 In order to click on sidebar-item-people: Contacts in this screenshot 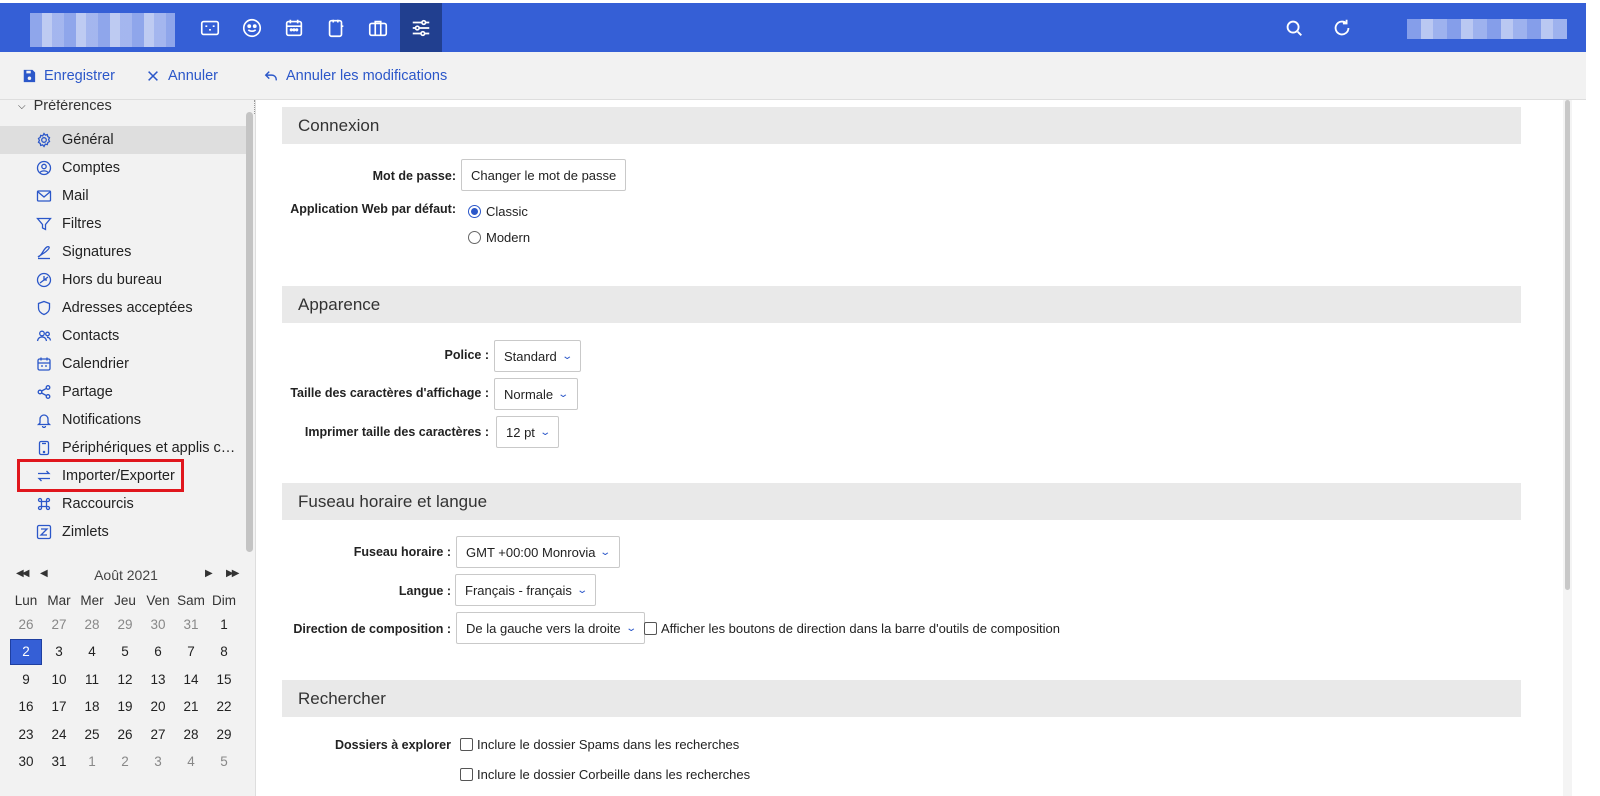, I will do `click(123, 336)`.